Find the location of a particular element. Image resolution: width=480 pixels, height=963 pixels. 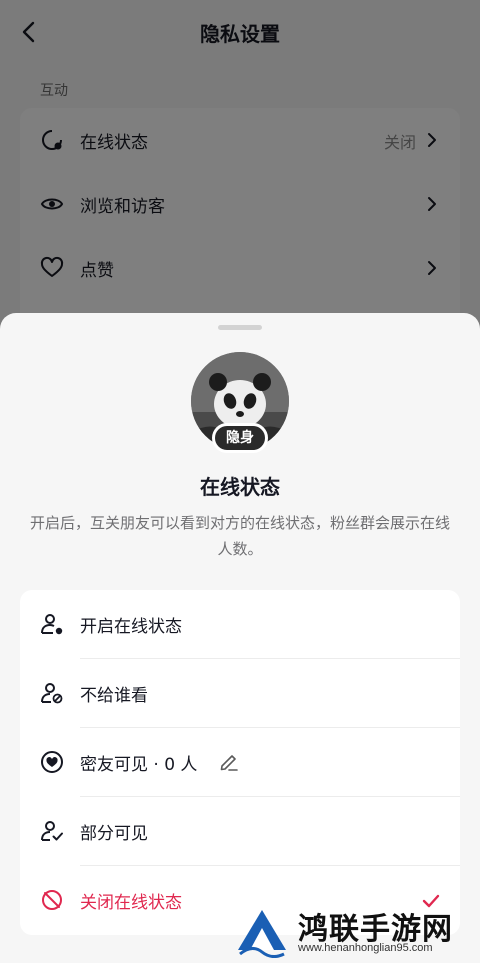

watermark-logo-icon is located at coordinates (262, 934).